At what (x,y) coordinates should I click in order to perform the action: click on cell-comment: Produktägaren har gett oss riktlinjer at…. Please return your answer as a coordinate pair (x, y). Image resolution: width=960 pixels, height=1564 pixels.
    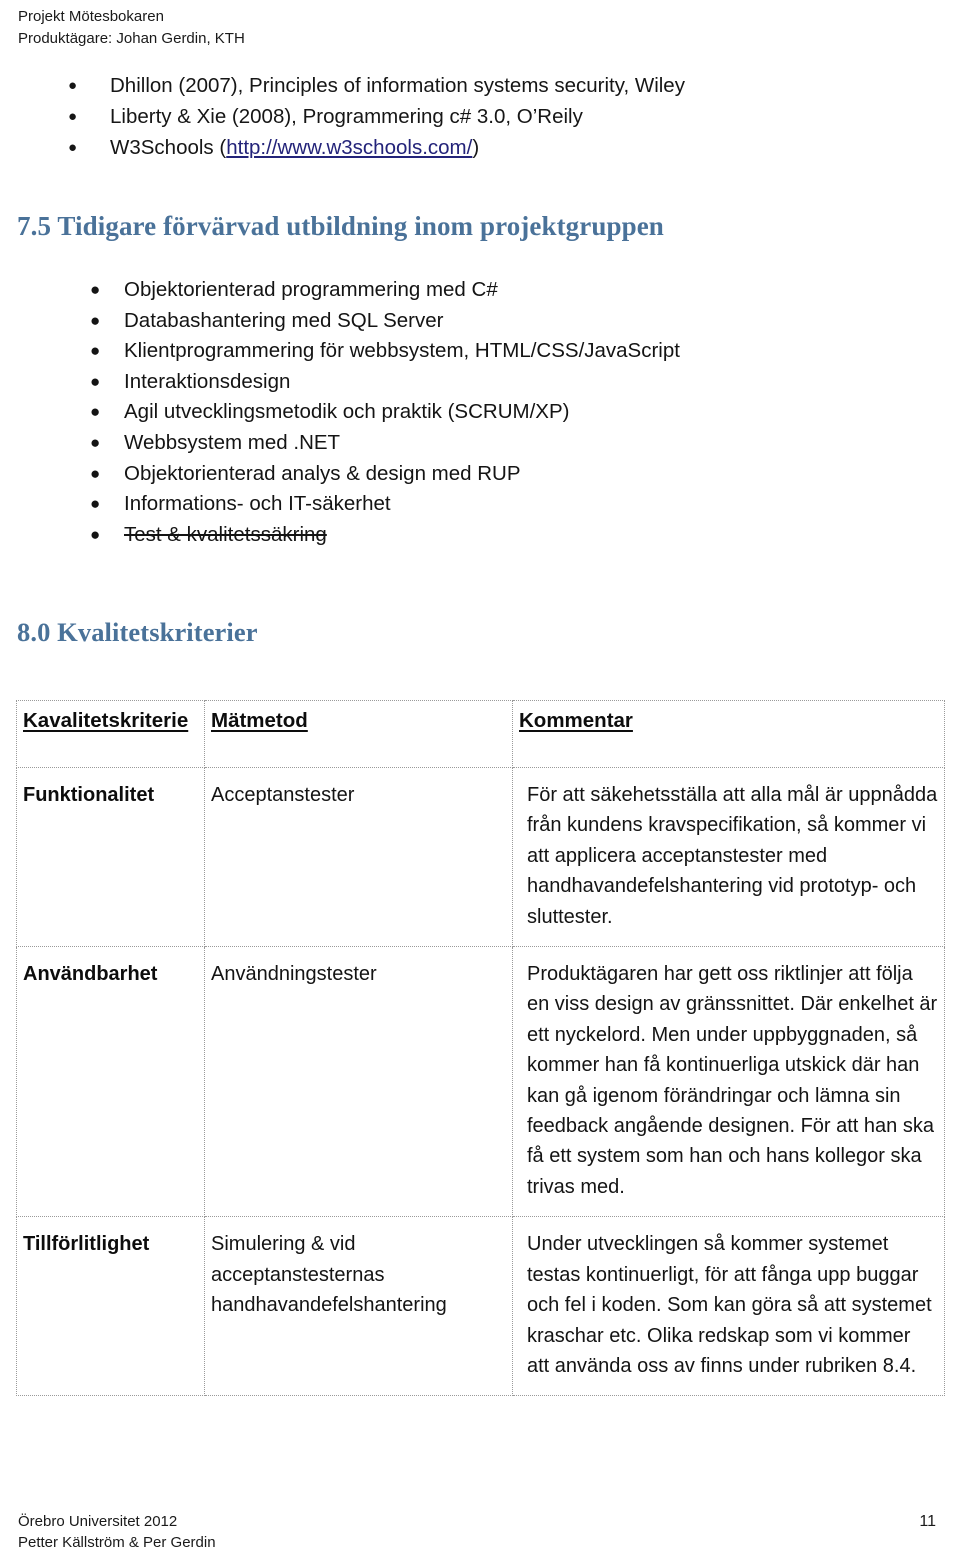
    Looking at the image, I should click on (728, 1082).